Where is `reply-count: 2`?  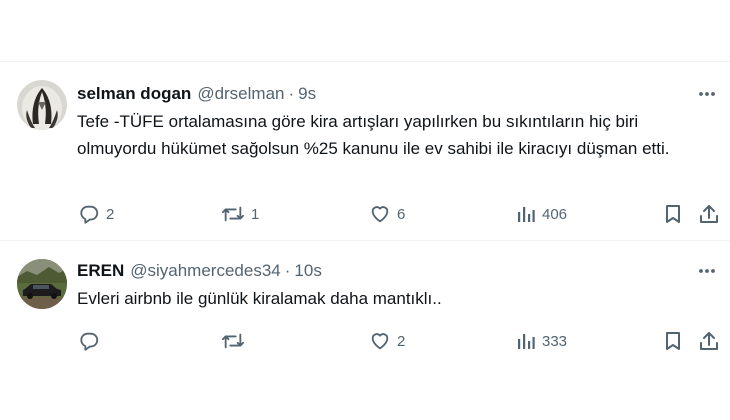 reply-count: 2 is located at coordinates (110, 214).